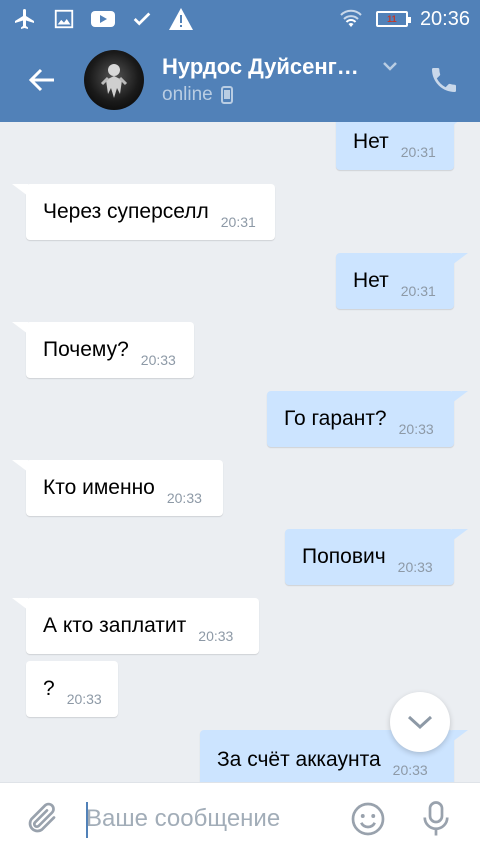 Image resolution: width=480 pixels, height=854 pixels. What do you see at coordinates (99, 487) in the screenshot?
I see `message-text: Кто именно` at bounding box center [99, 487].